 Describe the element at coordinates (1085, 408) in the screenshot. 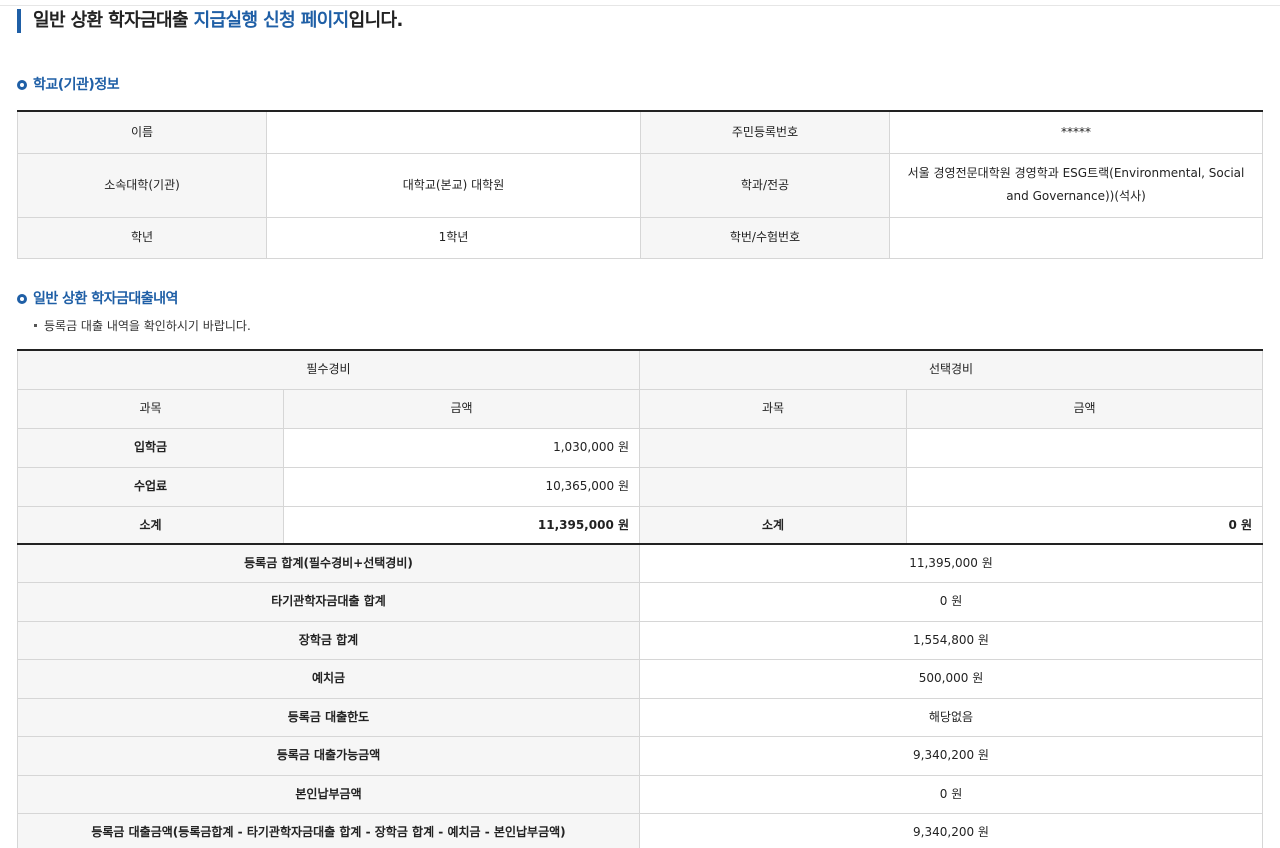

I see `optional-amount-header: 금액` at that location.